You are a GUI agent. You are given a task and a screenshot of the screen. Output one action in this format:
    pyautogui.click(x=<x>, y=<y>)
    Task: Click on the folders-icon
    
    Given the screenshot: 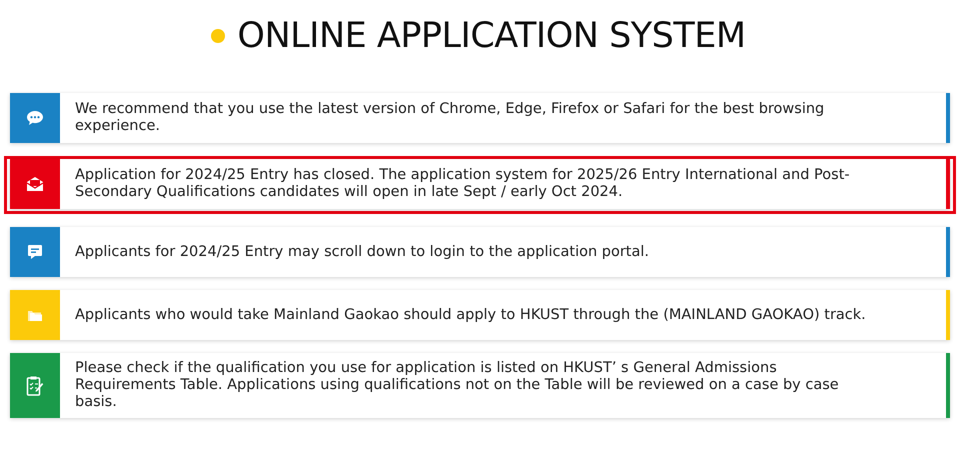 What is the action you would take?
    pyautogui.click(x=35, y=315)
    